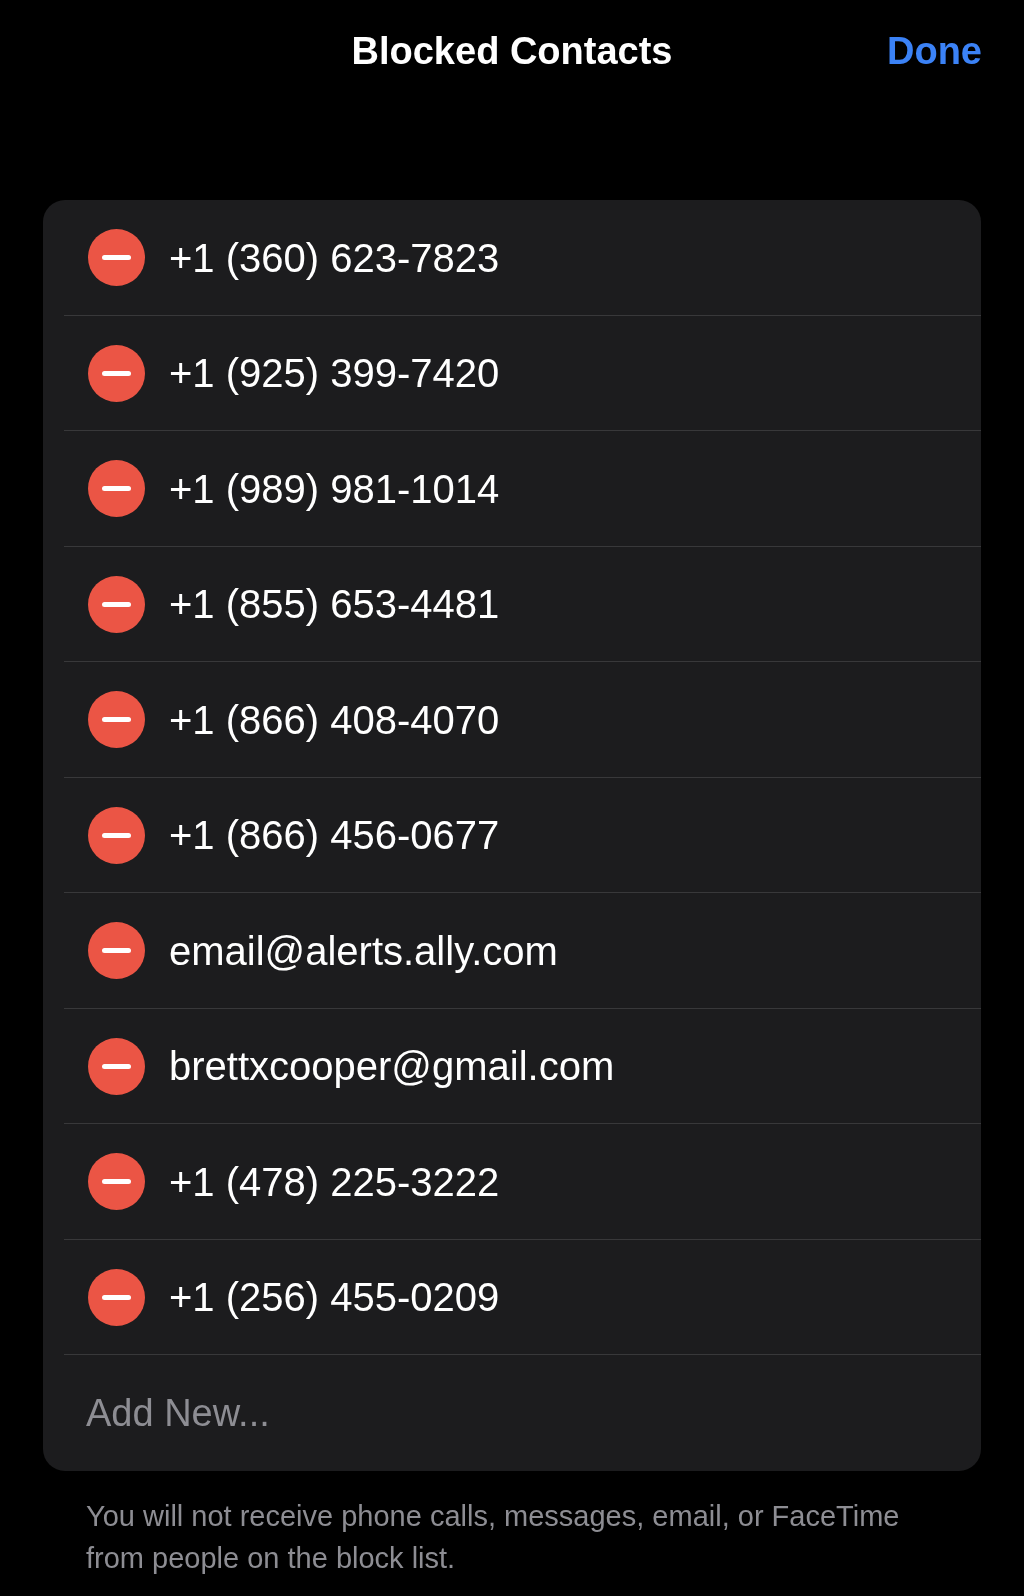  Describe the element at coordinates (392, 1067) in the screenshot. I see `blocked-contact: brettxcooper@gmail.com` at that location.